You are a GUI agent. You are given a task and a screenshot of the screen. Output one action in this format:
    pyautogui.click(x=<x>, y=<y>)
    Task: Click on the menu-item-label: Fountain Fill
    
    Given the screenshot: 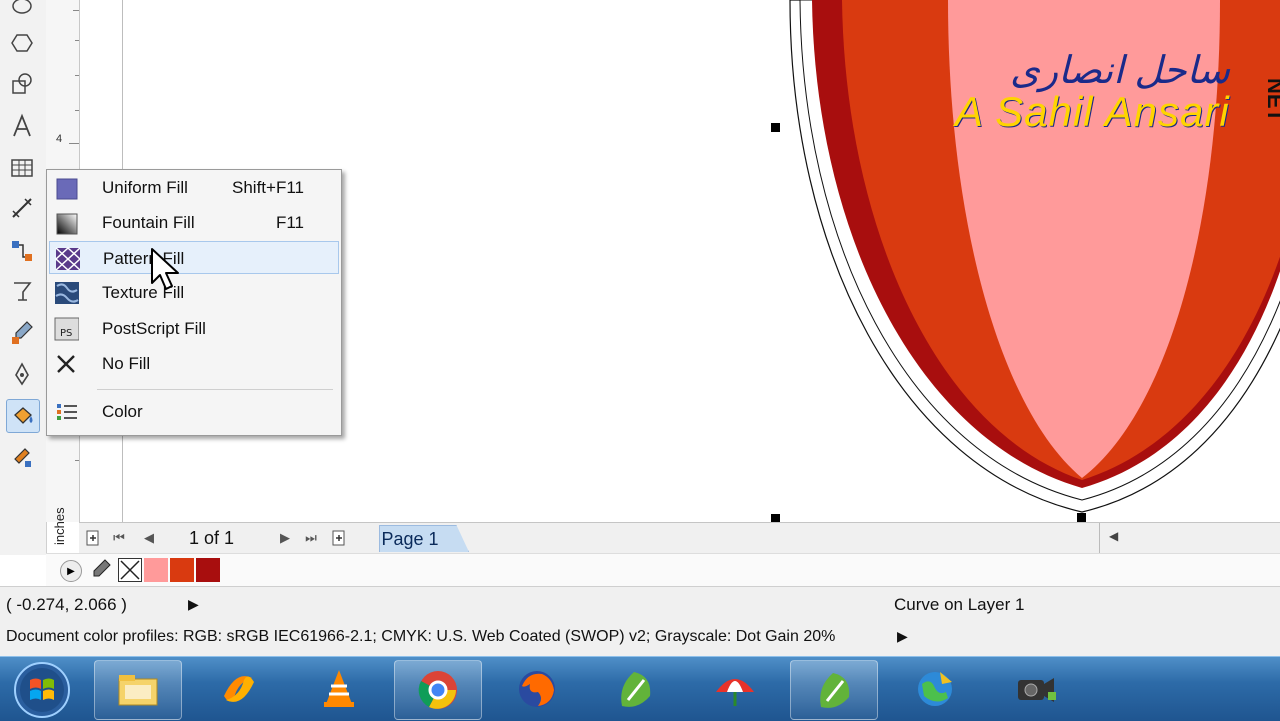 What is the action you would take?
    pyautogui.click(x=148, y=222)
    